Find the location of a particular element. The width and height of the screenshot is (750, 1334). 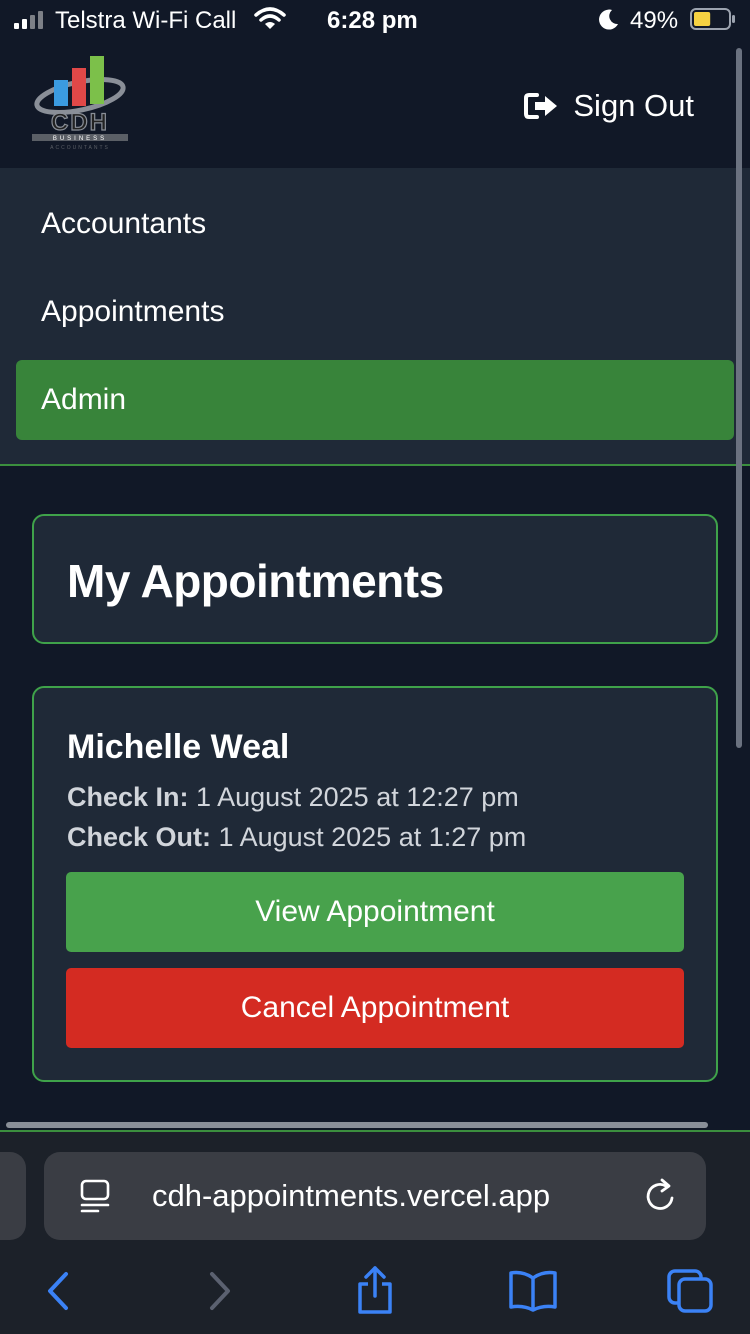

do-not-disturb-moon-icon is located at coordinates (608, 19).